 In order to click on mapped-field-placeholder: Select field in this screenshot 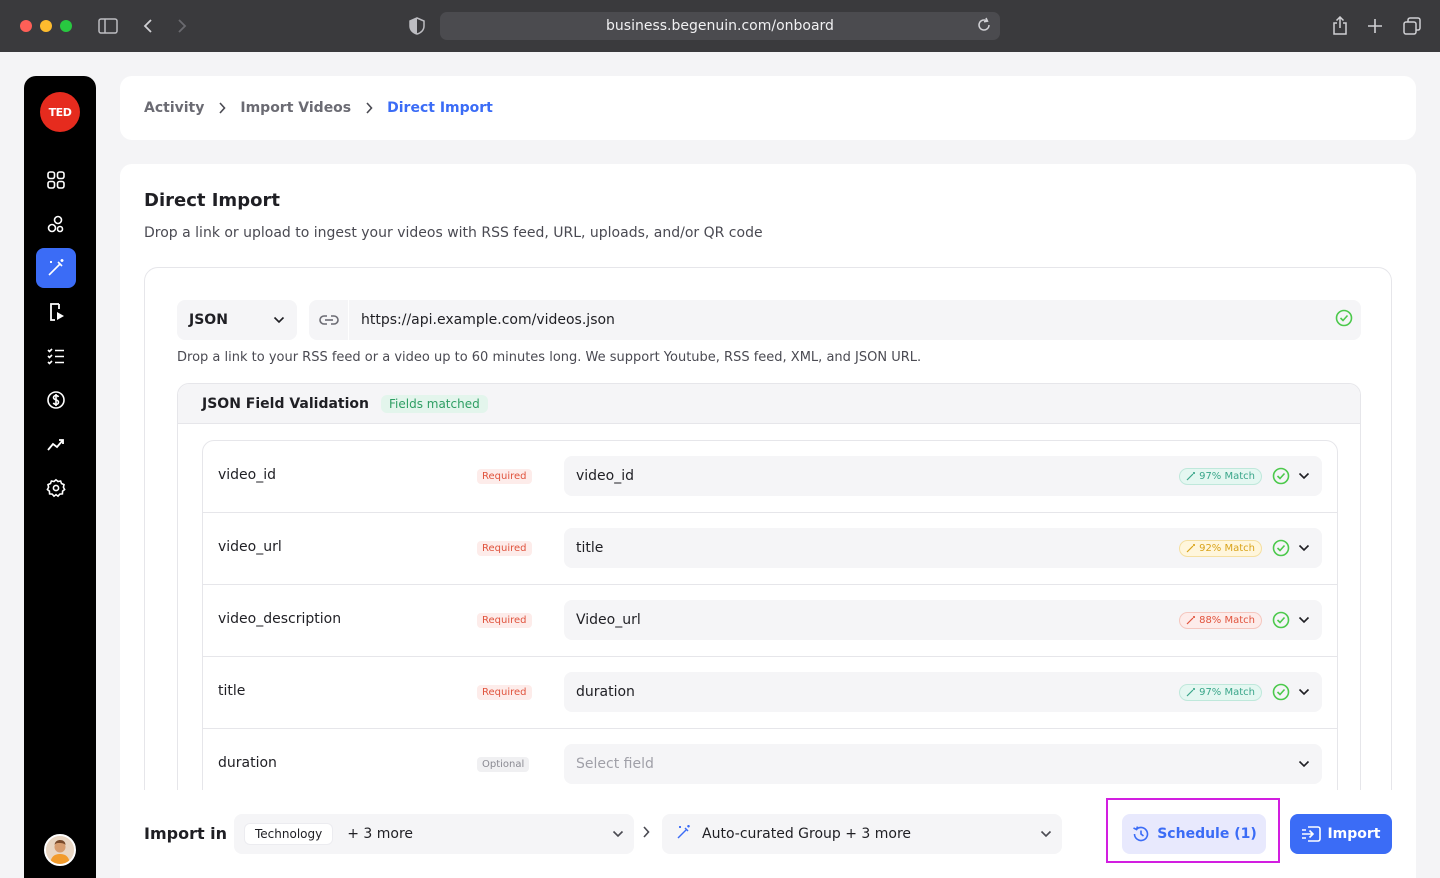, I will do `click(615, 764)`.